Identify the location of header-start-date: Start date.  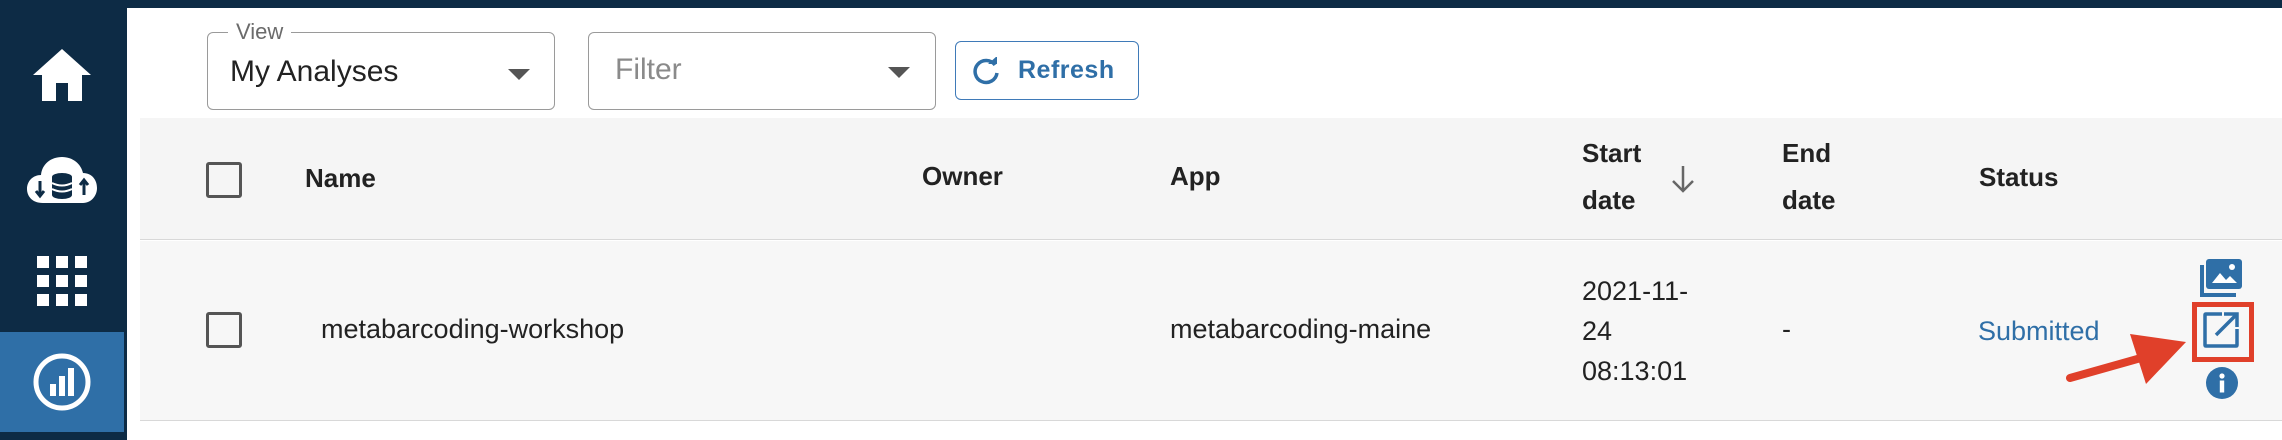
(1611, 177).